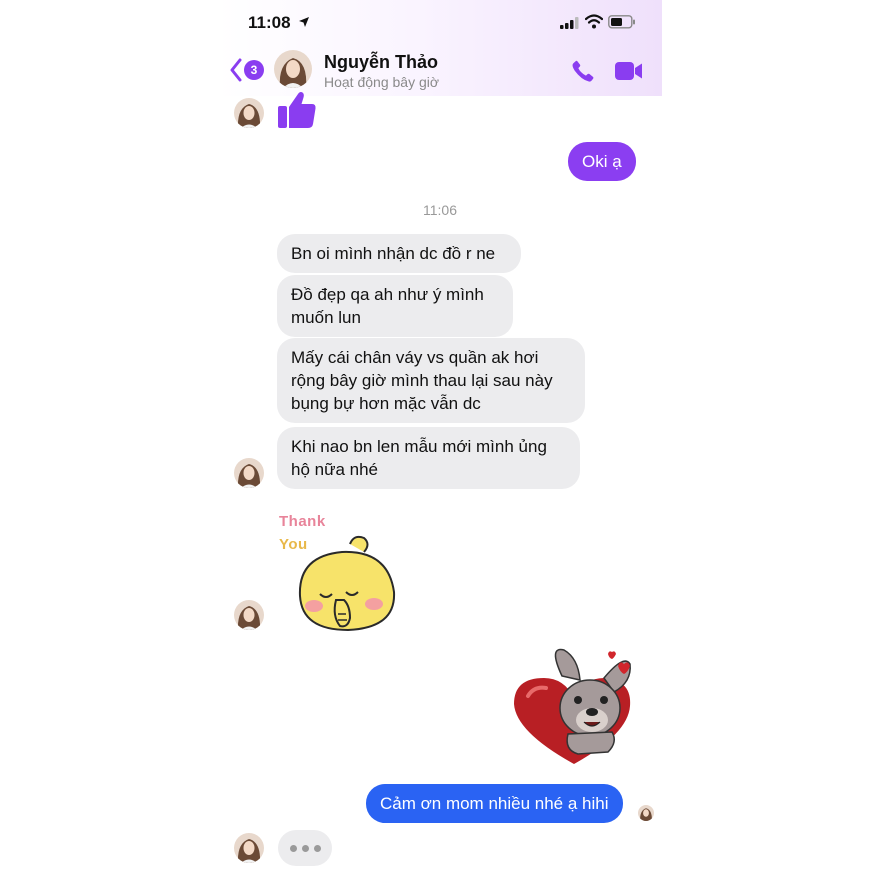  I want to click on contact-avatar, so click(293, 69).